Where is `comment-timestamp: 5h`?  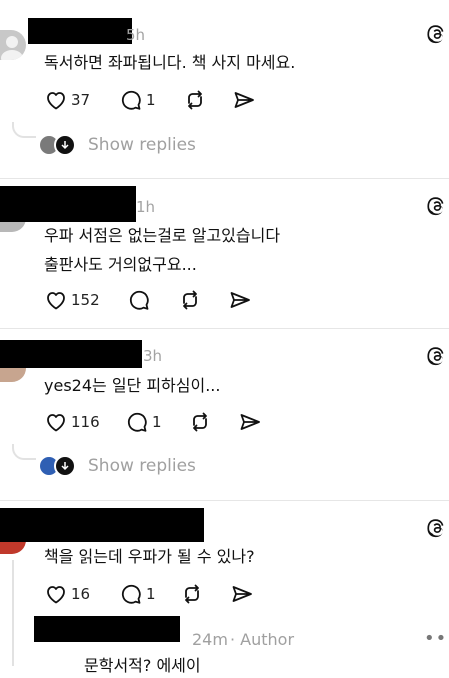
comment-timestamp: 5h is located at coordinates (136, 35).